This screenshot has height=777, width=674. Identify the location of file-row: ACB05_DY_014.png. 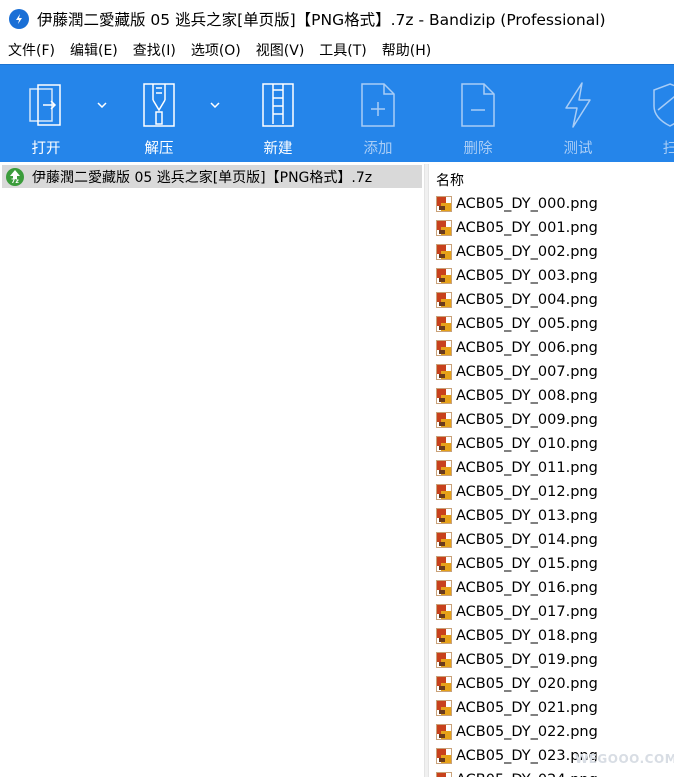
(551, 540).